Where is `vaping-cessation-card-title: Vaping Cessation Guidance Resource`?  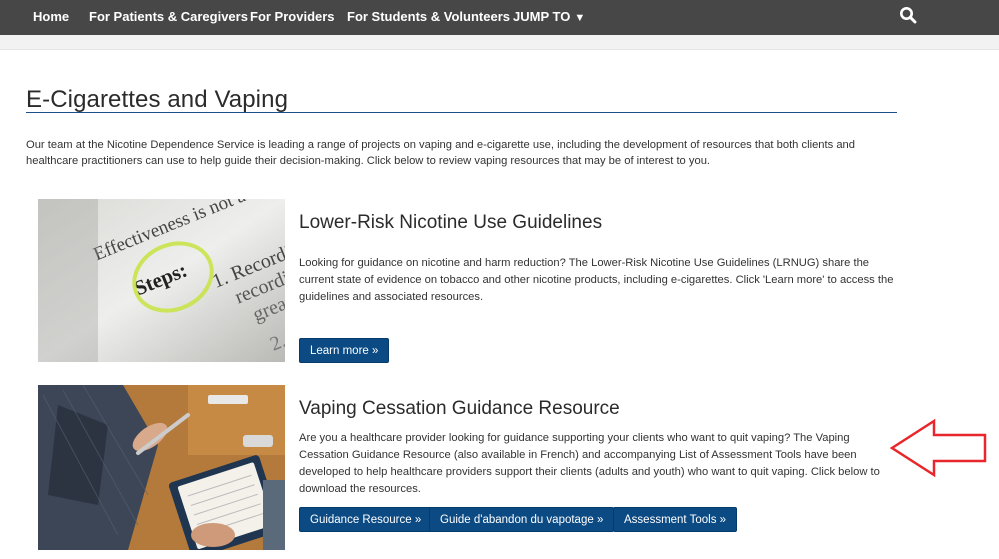
vaping-cessation-card-title: Vaping Cessation Guidance Resource is located at coordinates (459, 408).